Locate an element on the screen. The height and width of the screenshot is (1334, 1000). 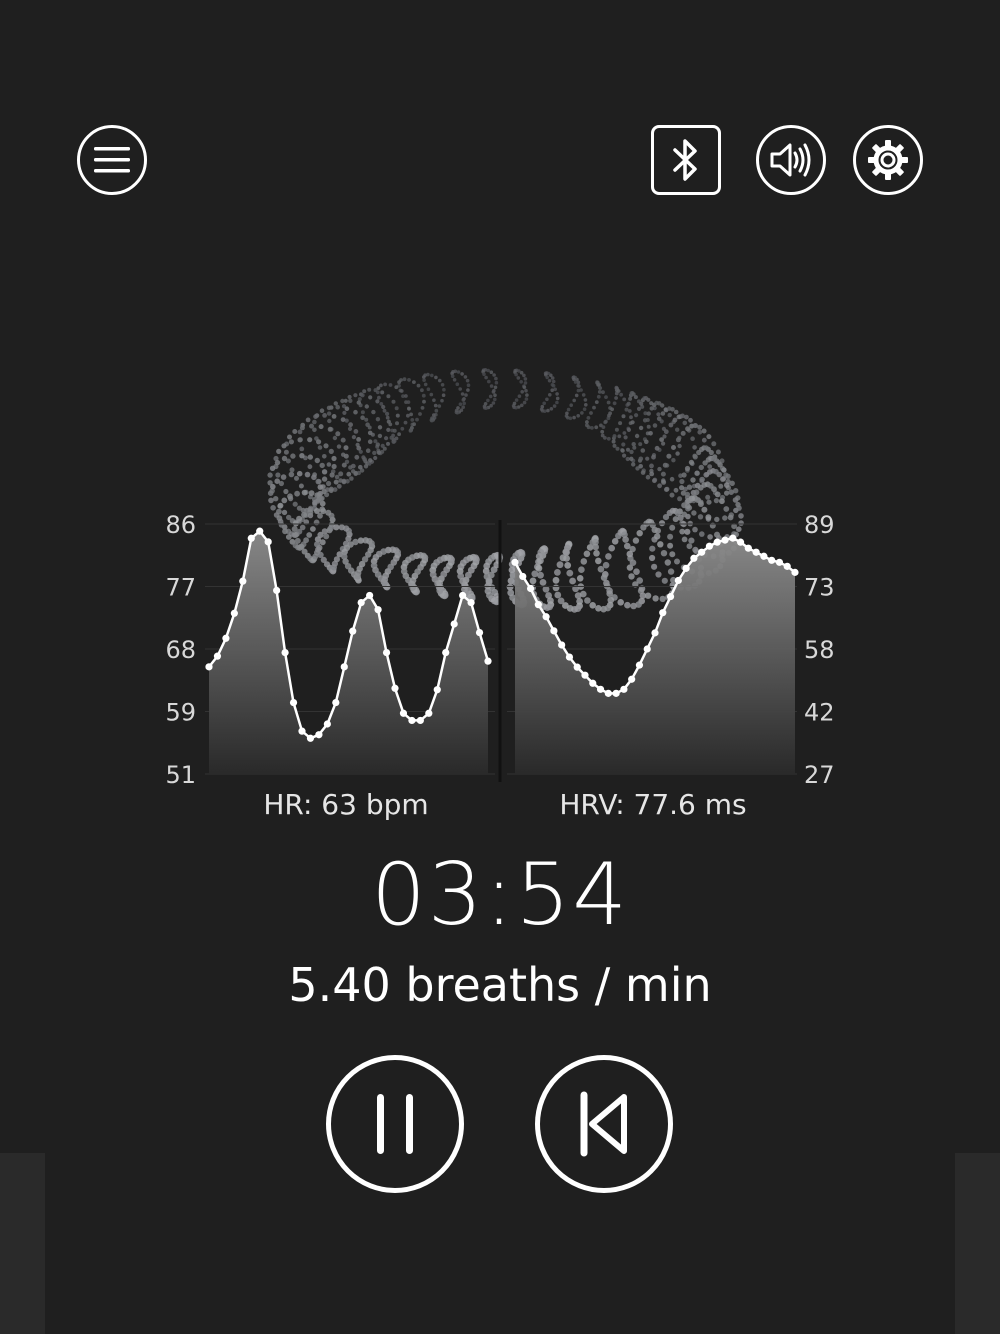
hr-tick-label: 51 is located at coordinates (180, 775).